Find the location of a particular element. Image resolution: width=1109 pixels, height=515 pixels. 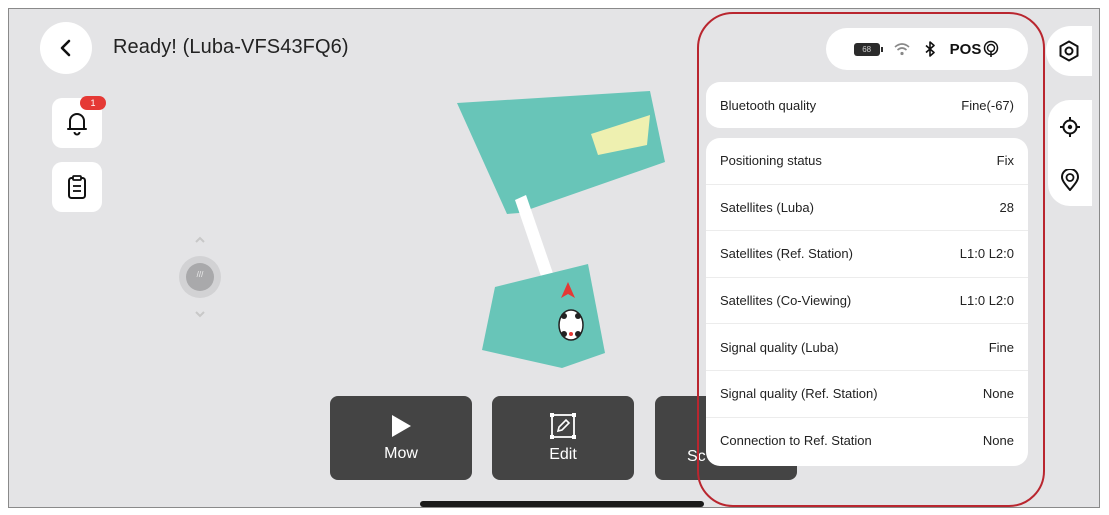

pos-label: POS is located at coordinates (965, 49).